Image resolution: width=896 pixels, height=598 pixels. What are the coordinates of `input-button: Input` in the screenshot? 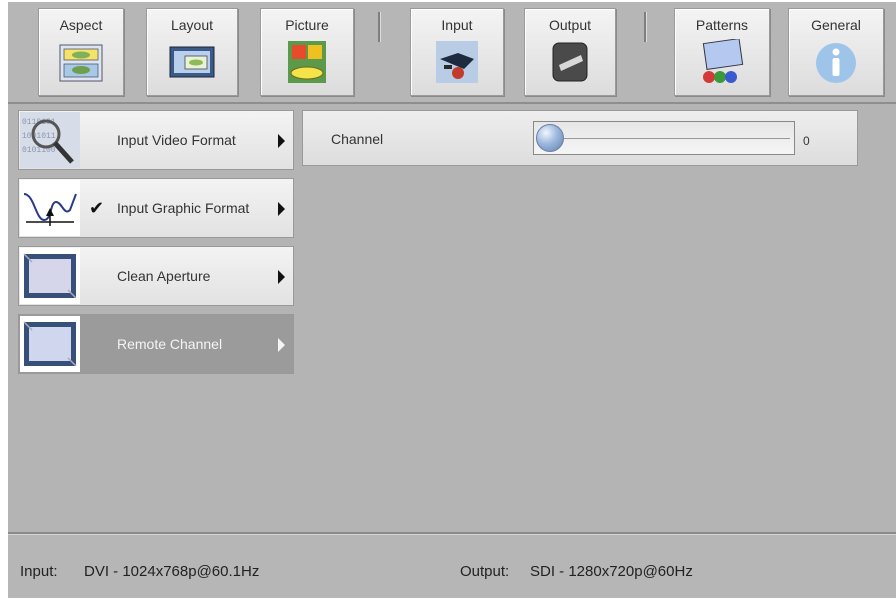 It's located at (457, 52).